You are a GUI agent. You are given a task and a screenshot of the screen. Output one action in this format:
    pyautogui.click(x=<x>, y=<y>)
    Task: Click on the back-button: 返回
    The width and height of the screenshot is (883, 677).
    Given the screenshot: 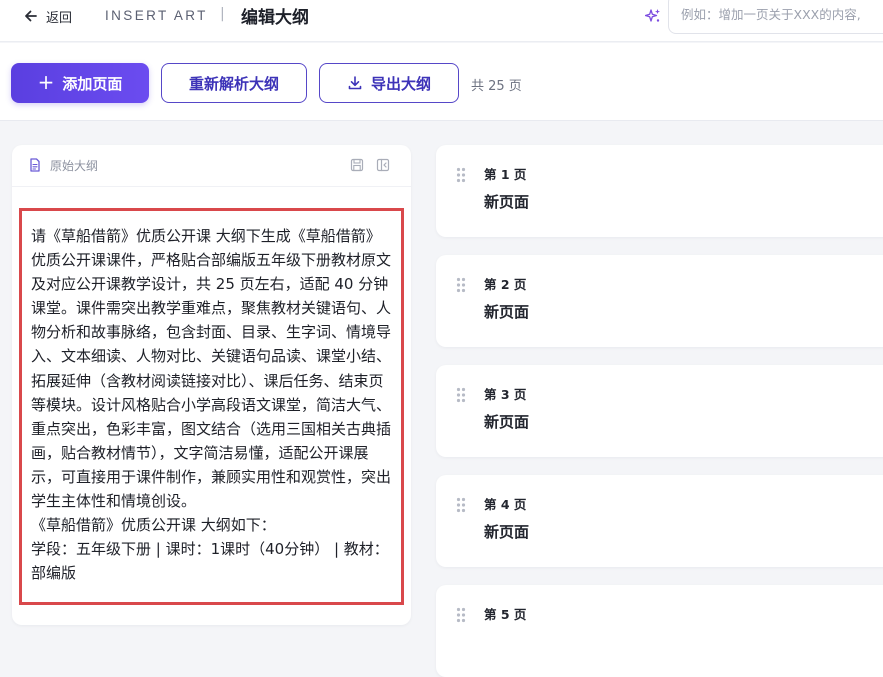 What is the action you would take?
    pyautogui.click(x=47, y=16)
    